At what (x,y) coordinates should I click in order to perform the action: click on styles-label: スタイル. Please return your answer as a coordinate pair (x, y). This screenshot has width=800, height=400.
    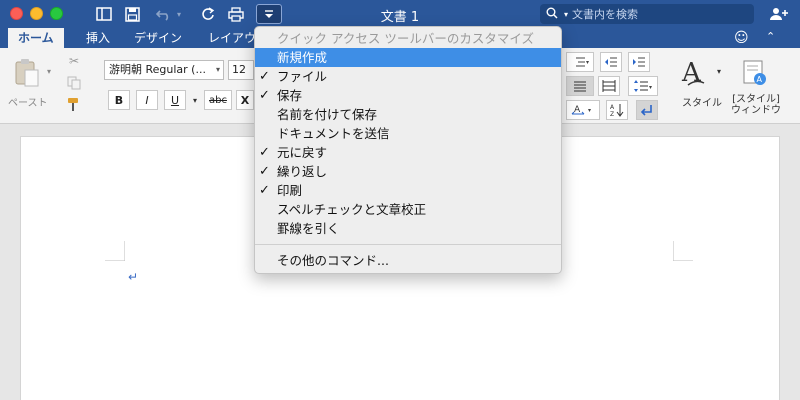
    Looking at the image, I should click on (702, 103).